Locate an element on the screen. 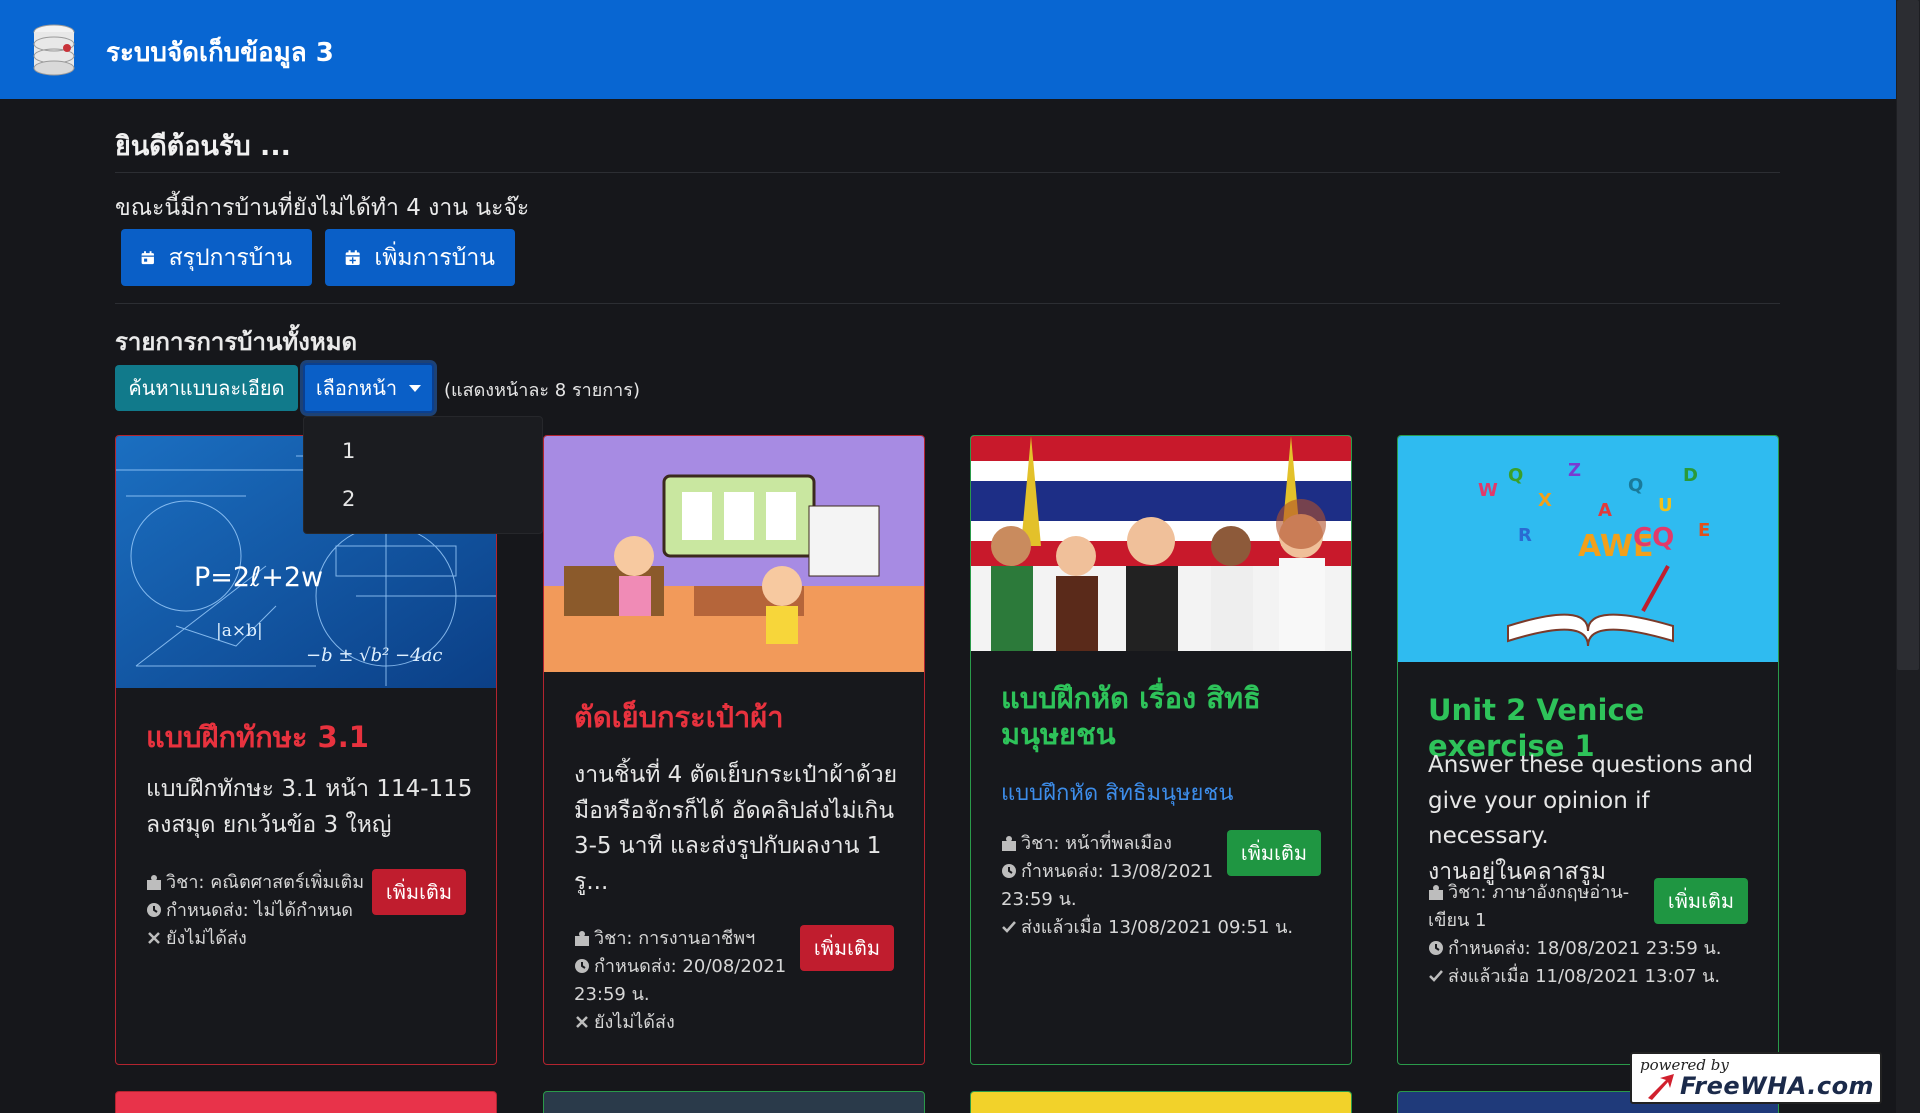 The width and height of the screenshot is (1920, 1113). powered-by-badge: powered by FreeWHA.com is located at coordinates (1756, 1078).